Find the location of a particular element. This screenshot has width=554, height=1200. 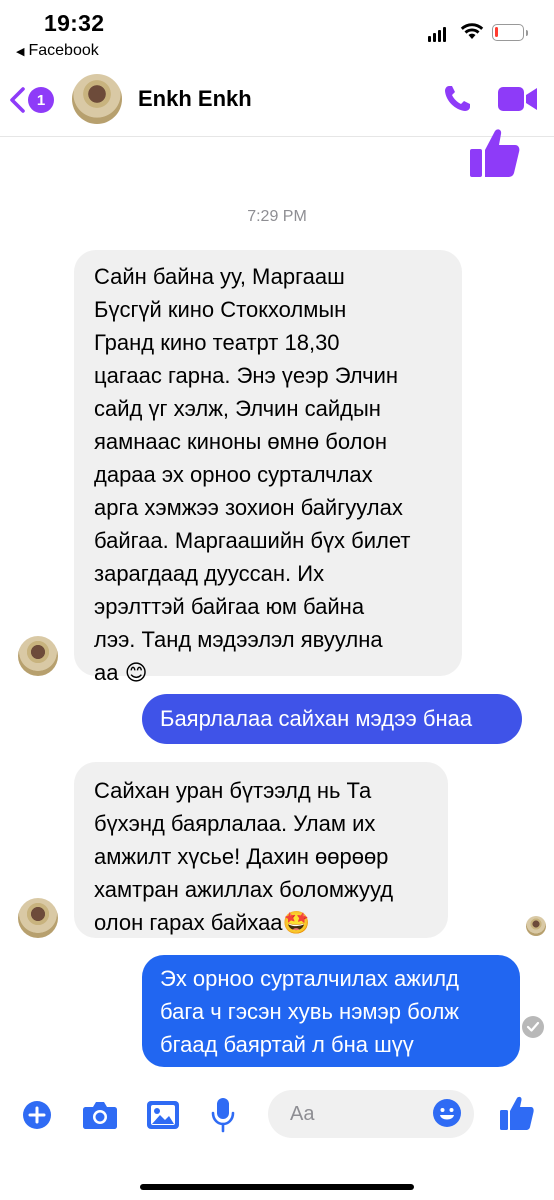

contact-name: Enkh Enkh is located at coordinates (195, 99).